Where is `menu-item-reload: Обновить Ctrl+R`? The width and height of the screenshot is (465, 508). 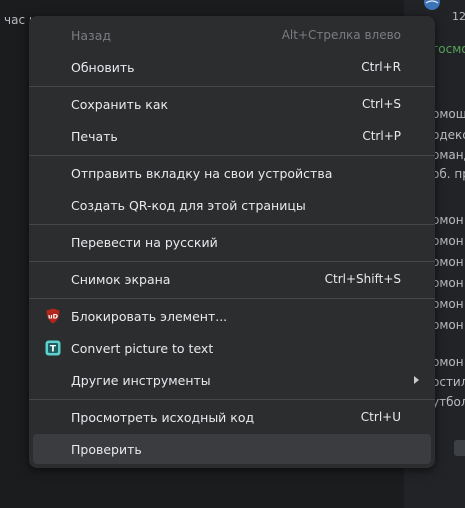
menu-item-reload: Обновить Ctrl+R is located at coordinates (232, 67).